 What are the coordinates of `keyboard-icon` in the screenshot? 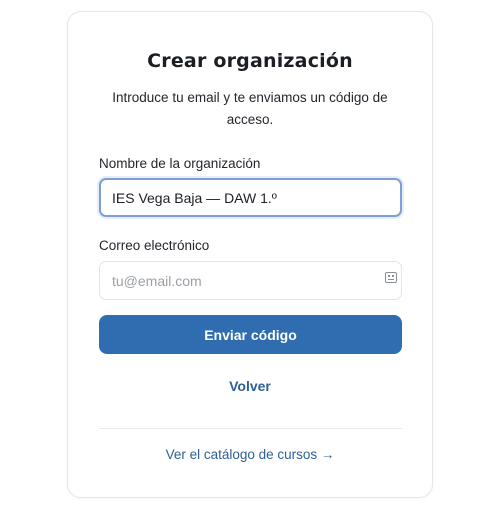 It's located at (391, 277).